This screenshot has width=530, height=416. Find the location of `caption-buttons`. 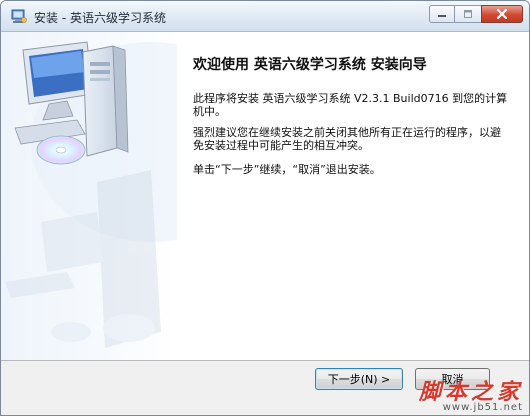

caption-buttons is located at coordinates (476, 15).